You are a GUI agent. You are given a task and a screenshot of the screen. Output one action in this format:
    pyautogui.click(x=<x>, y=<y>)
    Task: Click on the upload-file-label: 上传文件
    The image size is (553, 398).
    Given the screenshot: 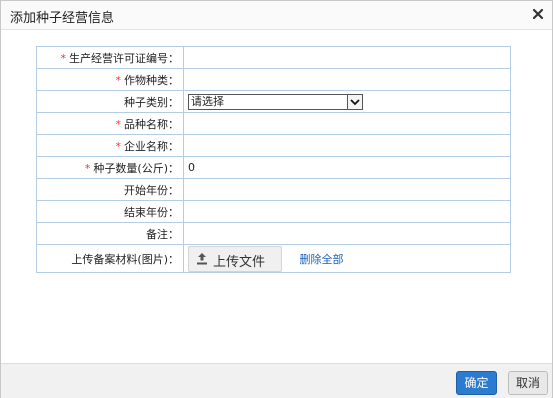 What is the action you would take?
    pyautogui.click(x=239, y=262)
    